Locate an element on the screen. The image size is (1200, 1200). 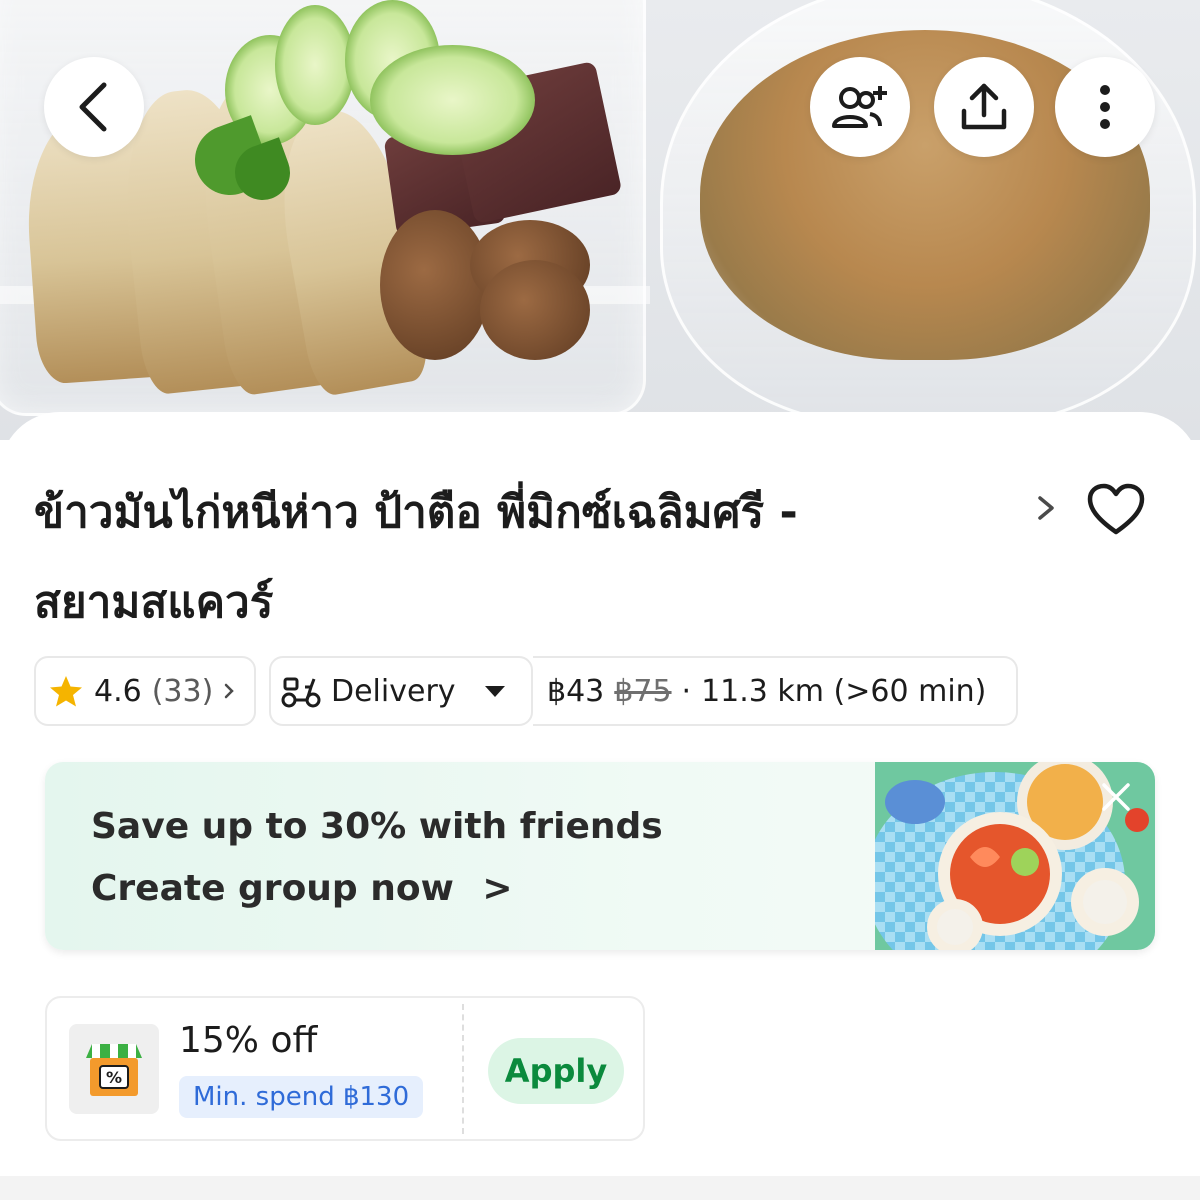
voucher-icon-box: % is located at coordinates (114, 1069).